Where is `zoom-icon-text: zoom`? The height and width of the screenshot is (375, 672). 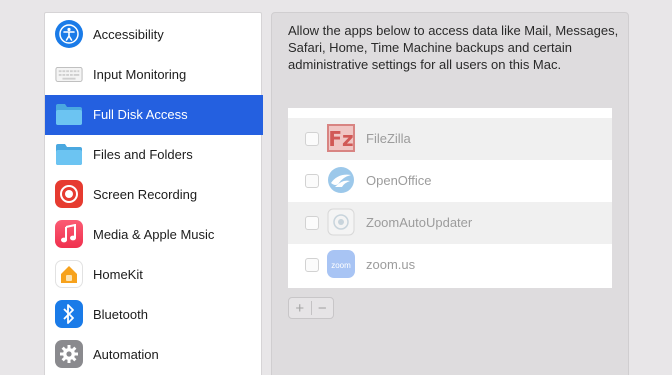
zoom-icon-text: zoom is located at coordinates (341, 265).